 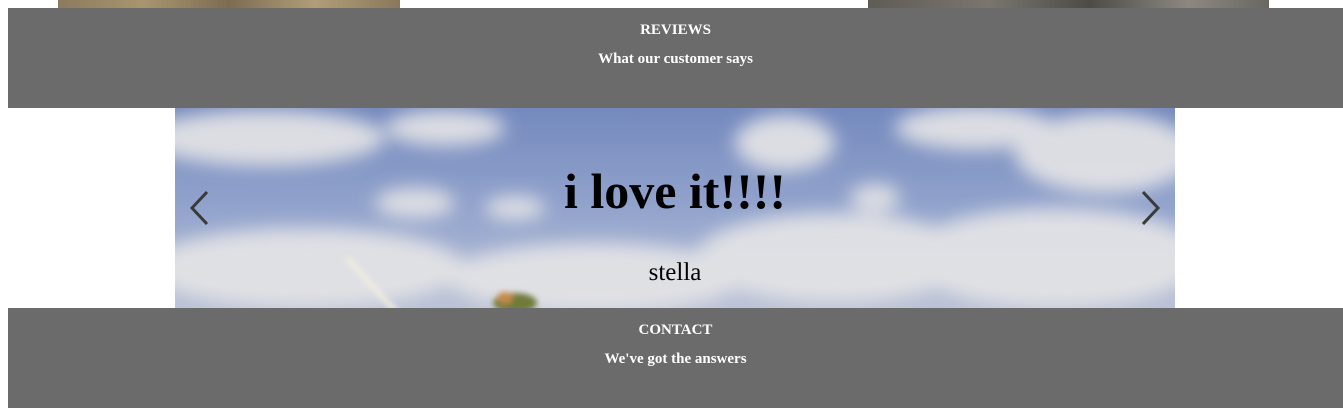 I want to click on reviews-heading: REVIEWS, so click(x=675, y=30).